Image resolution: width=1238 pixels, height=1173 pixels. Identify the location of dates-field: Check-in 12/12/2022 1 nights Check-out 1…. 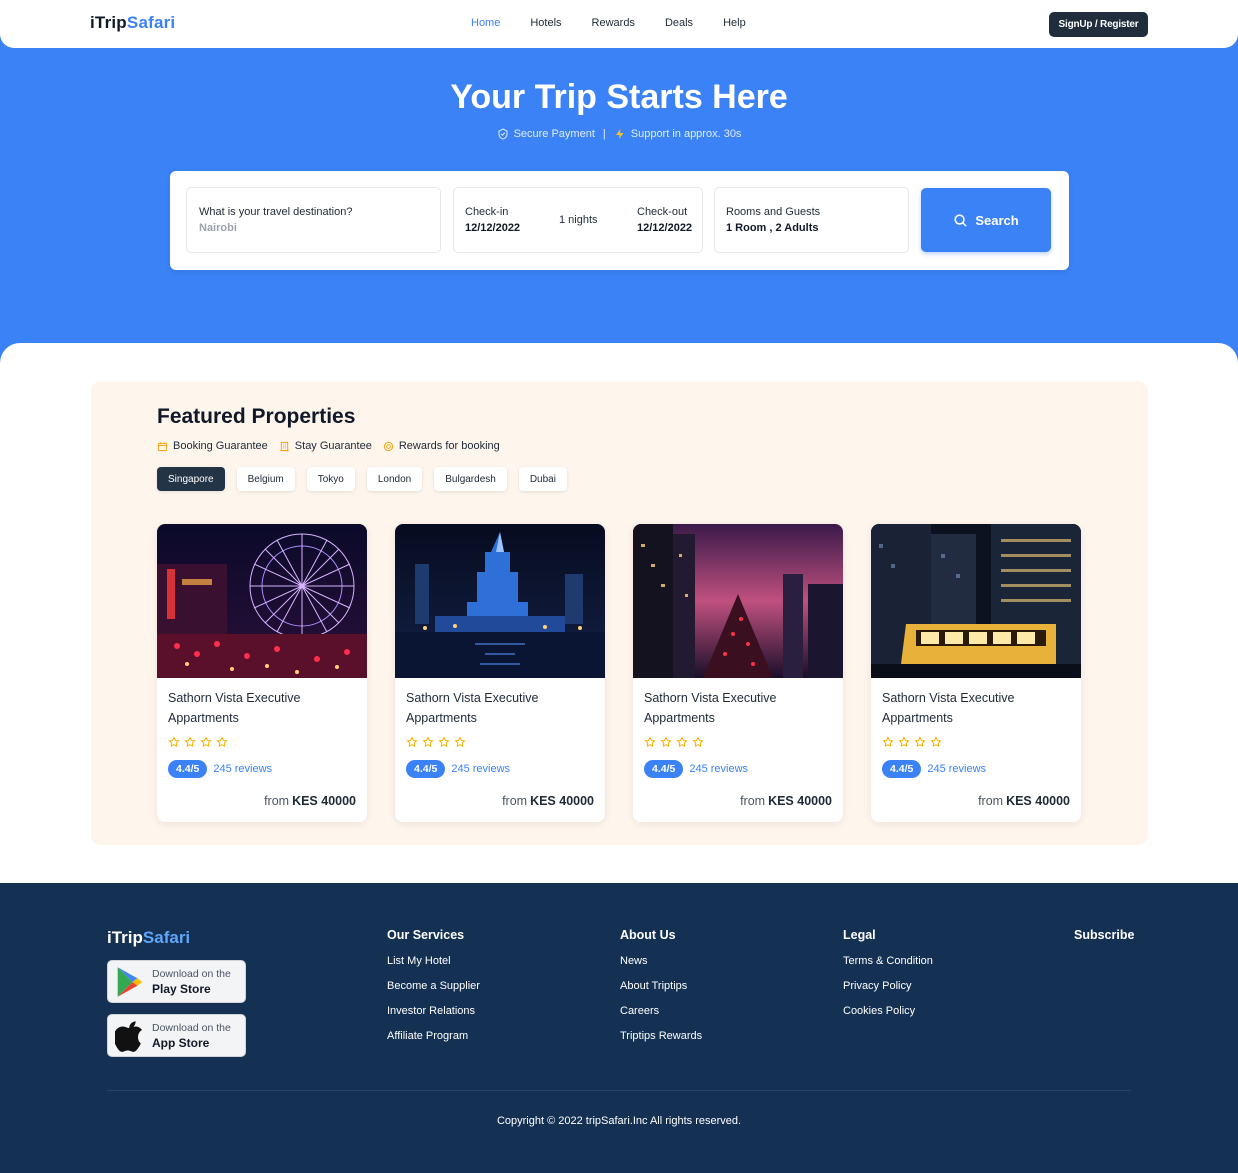
(578, 220).